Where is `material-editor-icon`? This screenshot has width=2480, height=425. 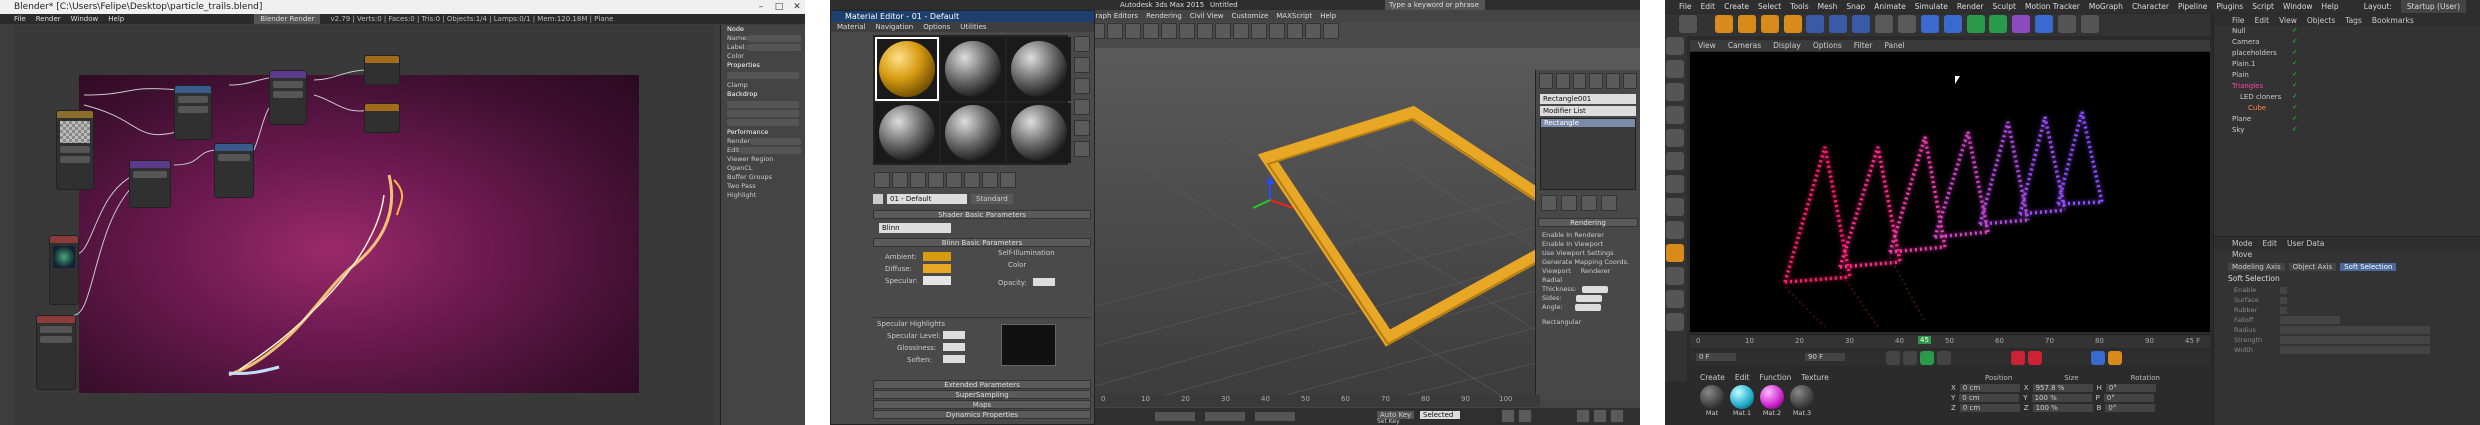
material-editor-icon is located at coordinates (1277, 31).